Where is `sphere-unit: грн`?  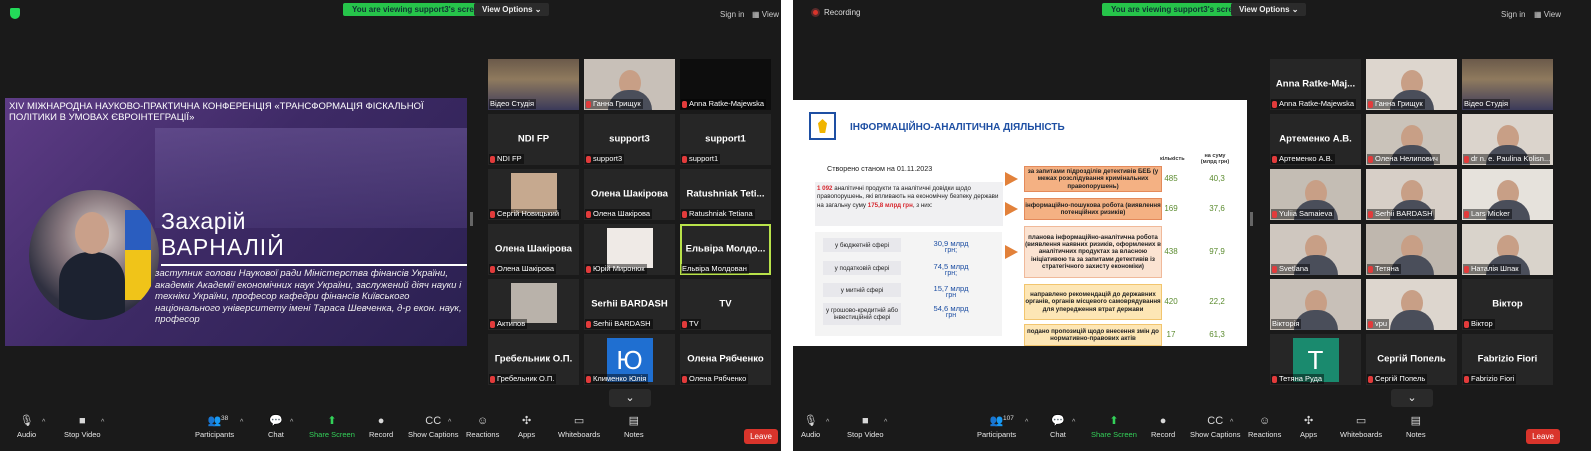 sphere-unit: грн is located at coordinates (951, 315).